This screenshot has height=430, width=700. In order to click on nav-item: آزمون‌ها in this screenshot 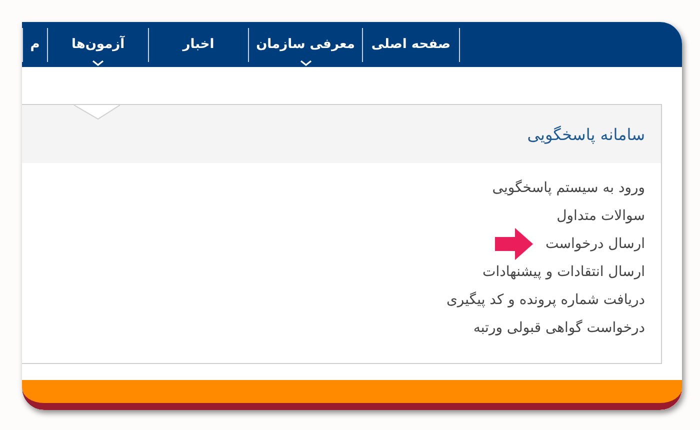, I will do `click(97, 45)`.